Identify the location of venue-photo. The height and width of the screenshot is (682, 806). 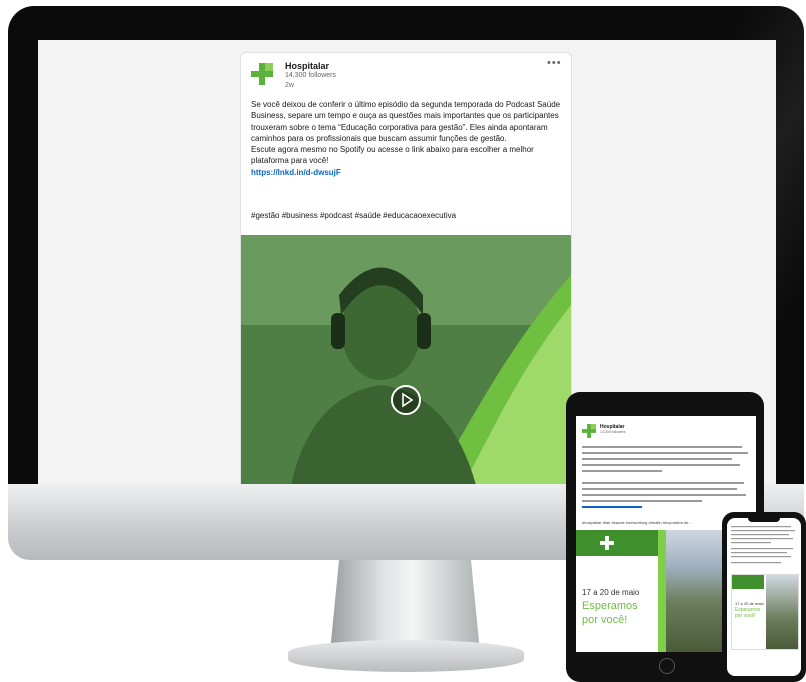
(782, 612).